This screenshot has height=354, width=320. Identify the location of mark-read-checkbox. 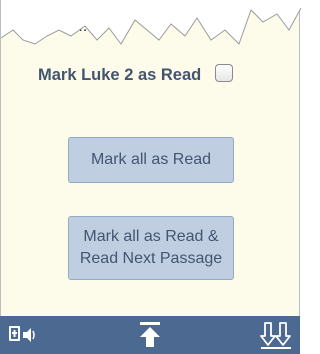
(224, 73).